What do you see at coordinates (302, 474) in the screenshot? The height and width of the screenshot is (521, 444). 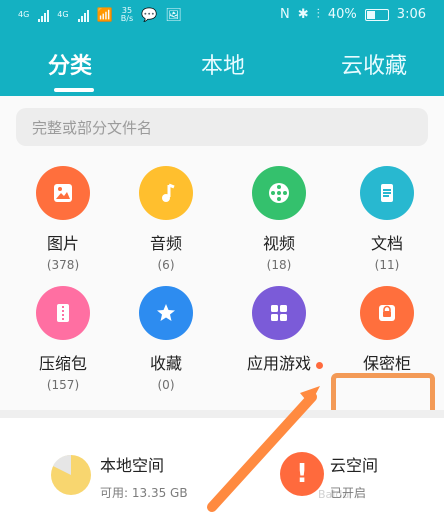 I see `exclamation-icon: !` at bounding box center [302, 474].